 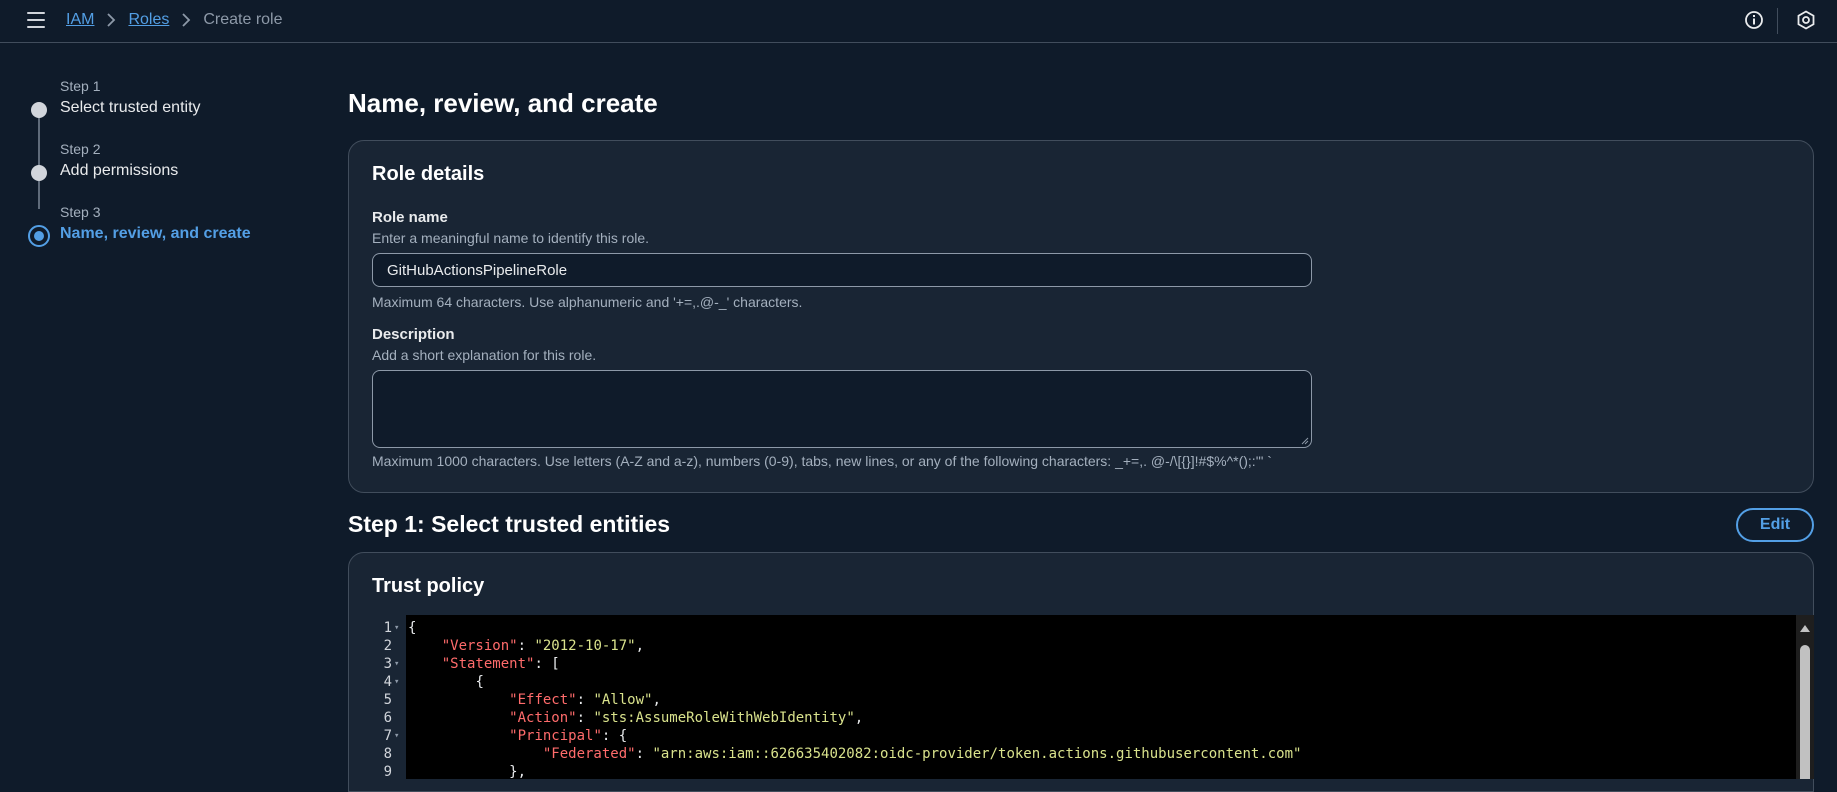 What do you see at coordinates (387, 754) in the screenshot?
I see `line-number: 8` at bounding box center [387, 754].